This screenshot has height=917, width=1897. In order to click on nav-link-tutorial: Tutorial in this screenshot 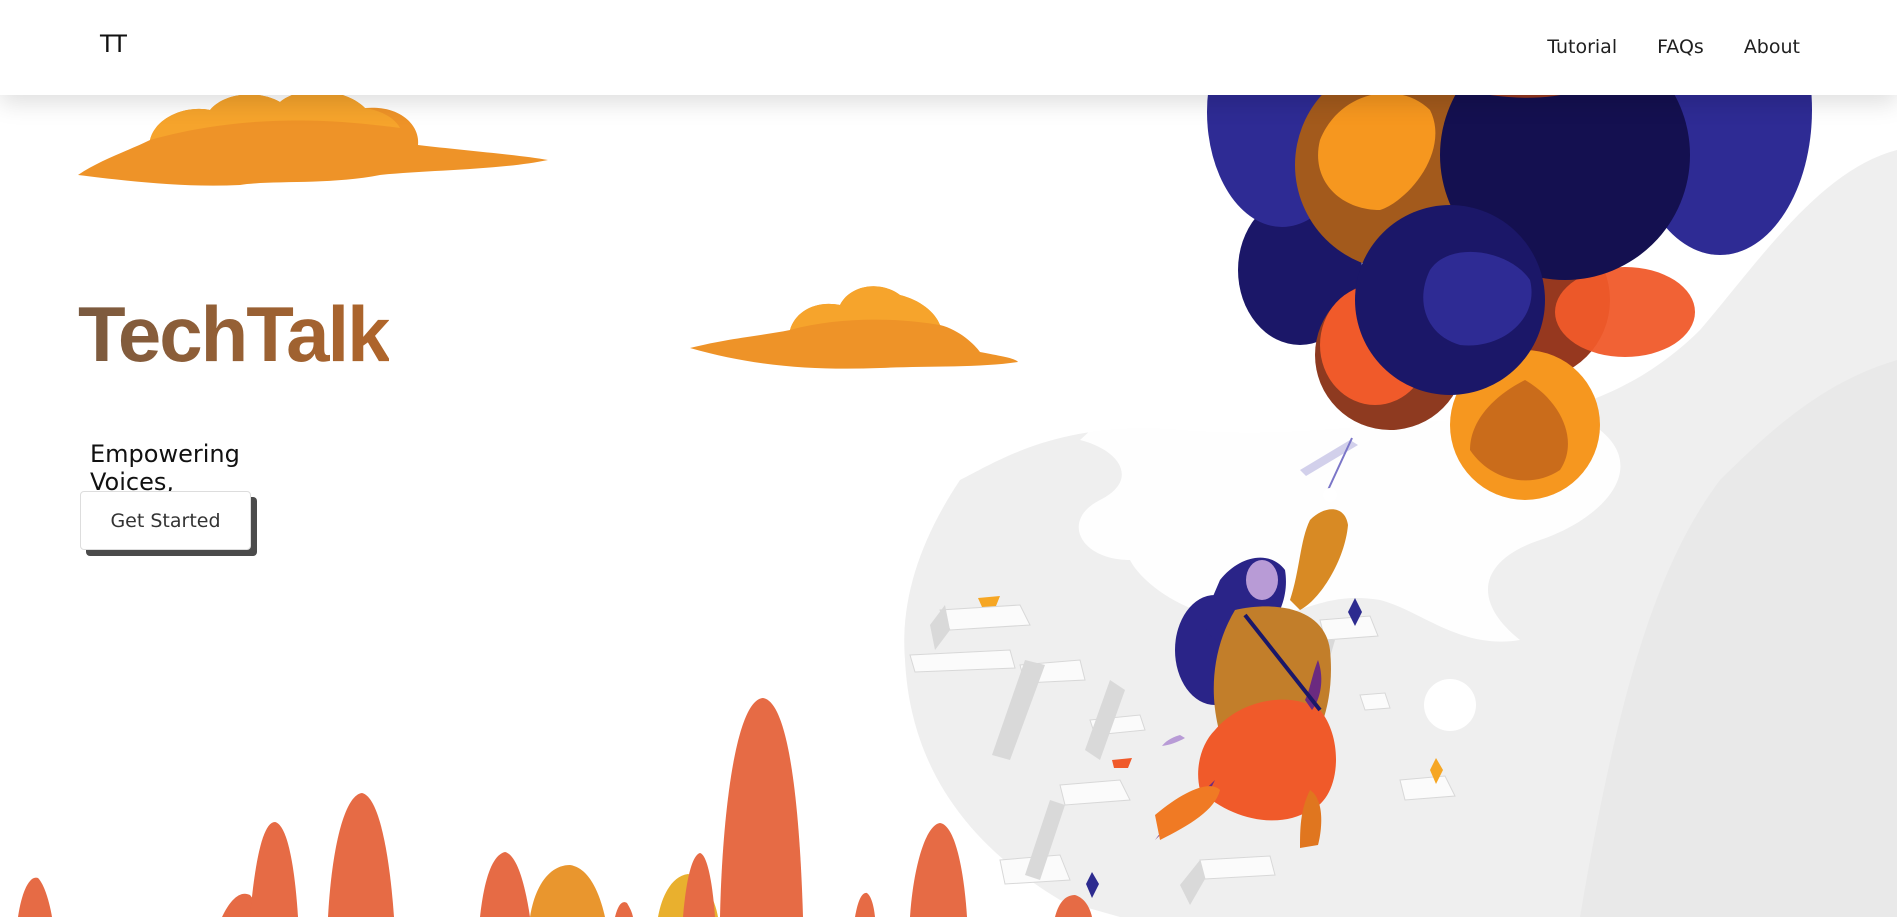, I will do `click(1582, 47)`.